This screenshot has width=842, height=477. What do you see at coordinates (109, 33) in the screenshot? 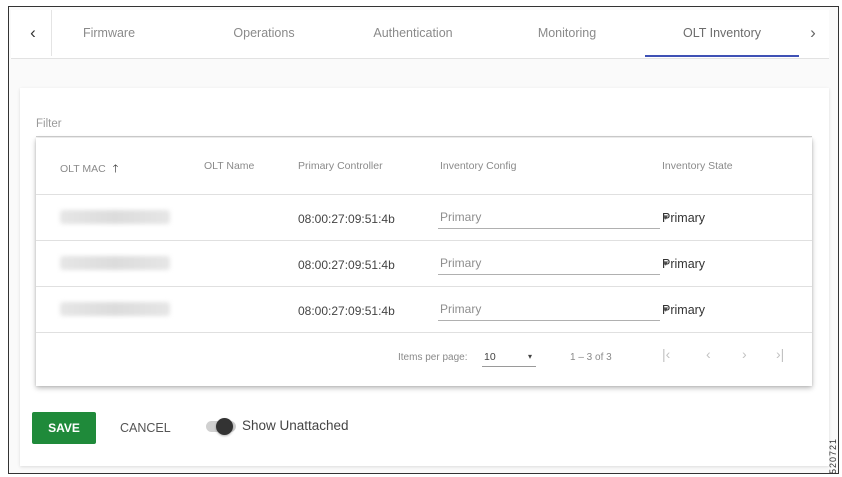
I see `tab-firmware: Firmware` at bounding box center [109, 33].